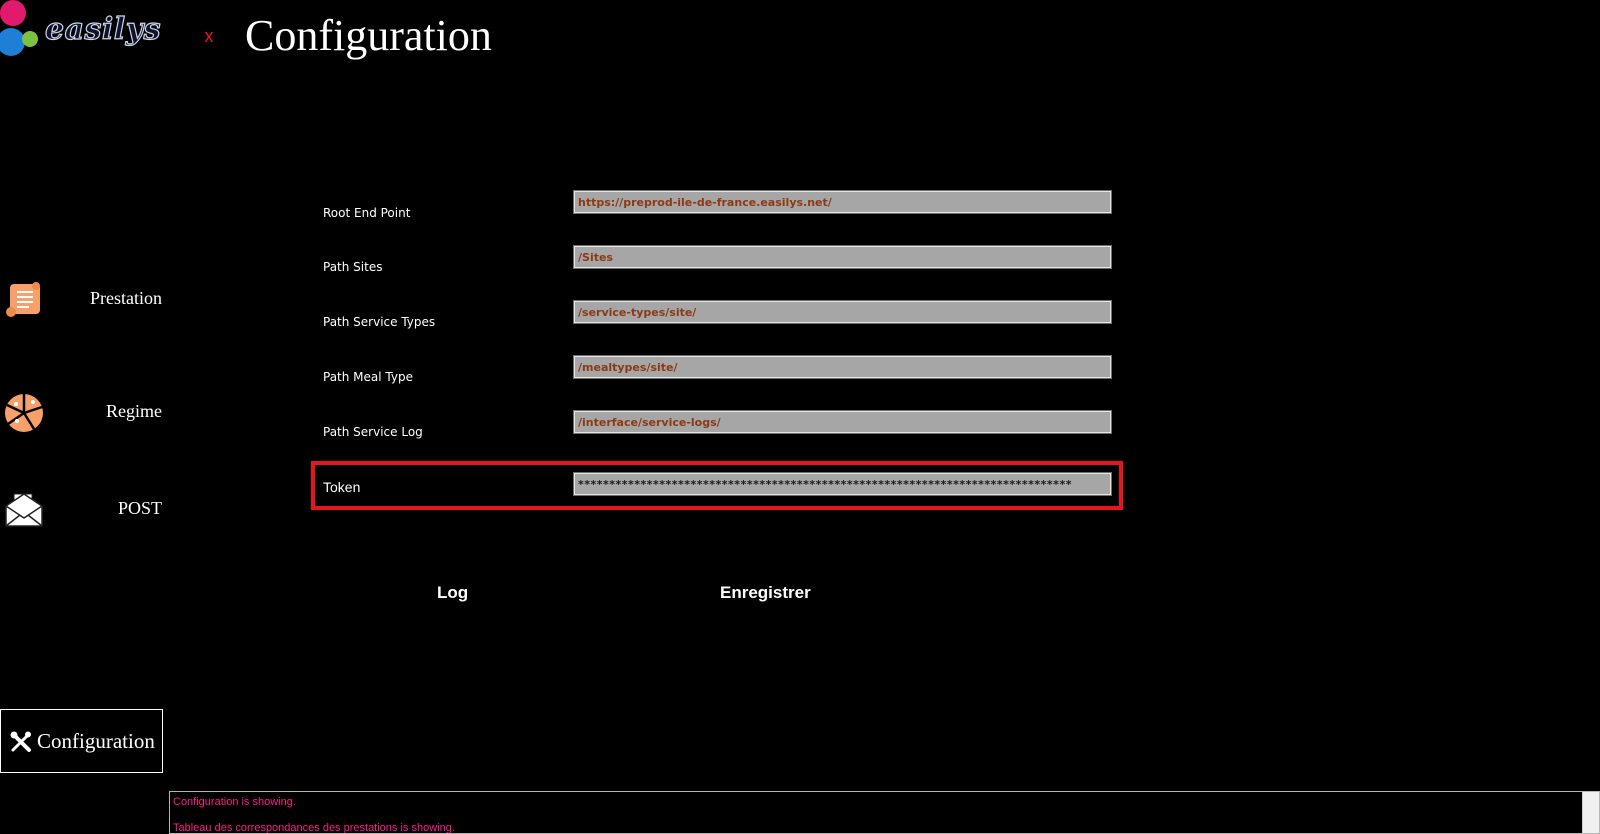 This screenshot has height=834, width=1600. Describe the element at coordinates (842, 202) in the screenshot. I see `root-end-point-input` at that location.